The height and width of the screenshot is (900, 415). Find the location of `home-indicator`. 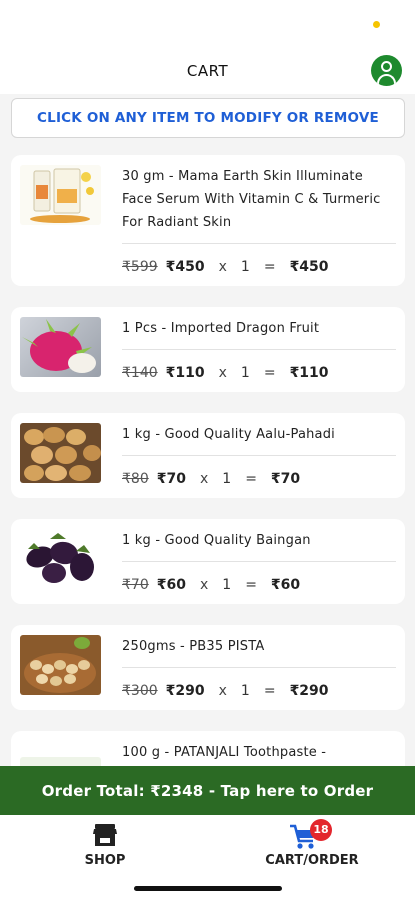

home-indicator is located at coordinates (208, 888).